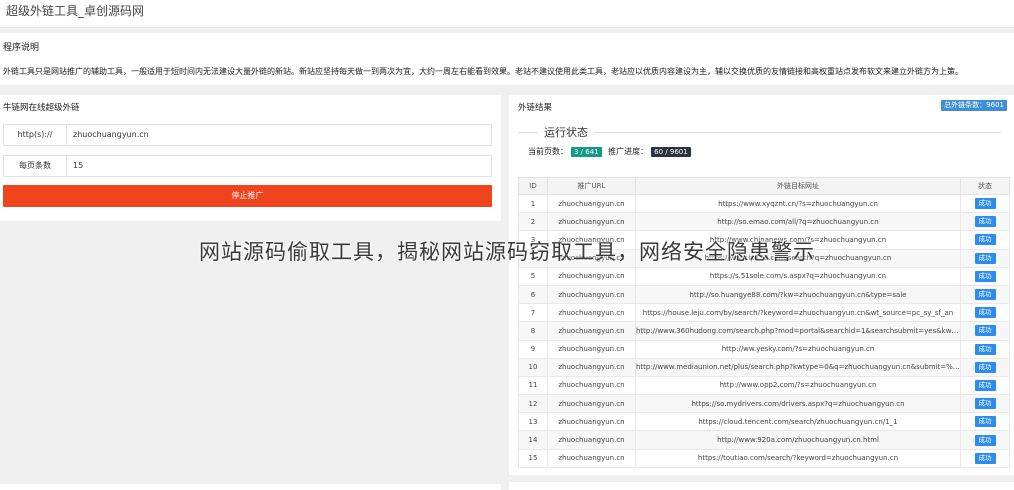 The image size is (1014, 490). What do you see at coordinates (591, 186) in the screenshot?
I see `col-header-url: 推广URL` at bounding box center [591, 186].